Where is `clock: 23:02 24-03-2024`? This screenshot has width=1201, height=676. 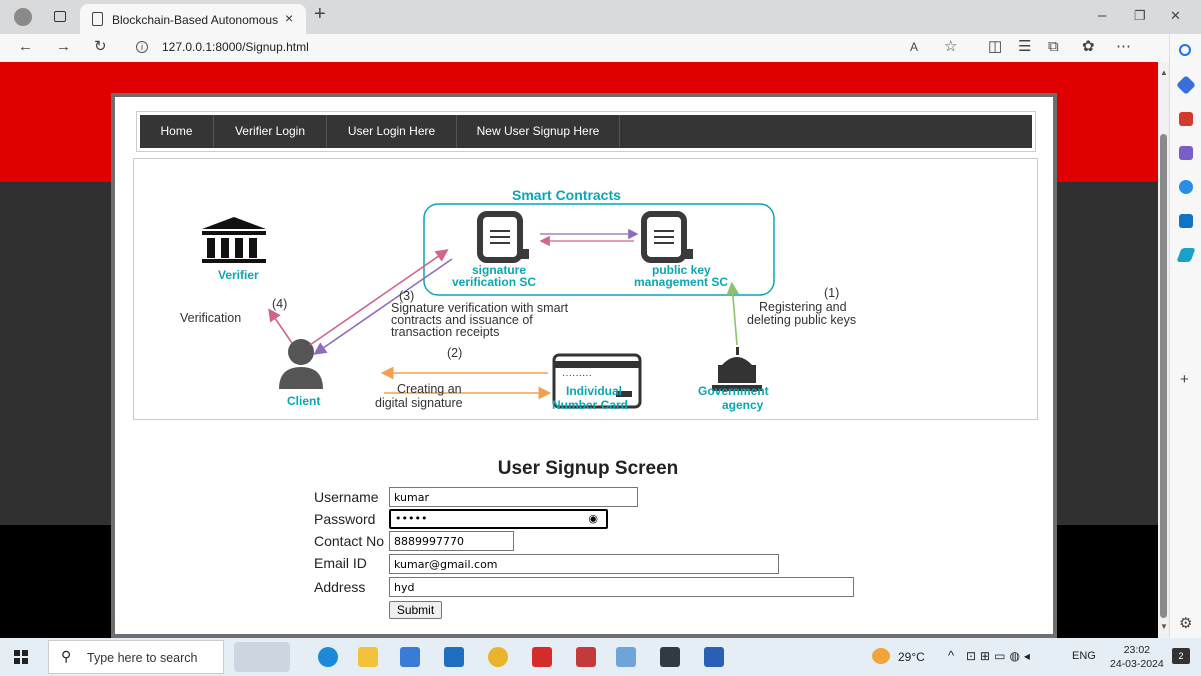
clock: 23:02 24-03-2024 is located at coordinates (1137, 657).